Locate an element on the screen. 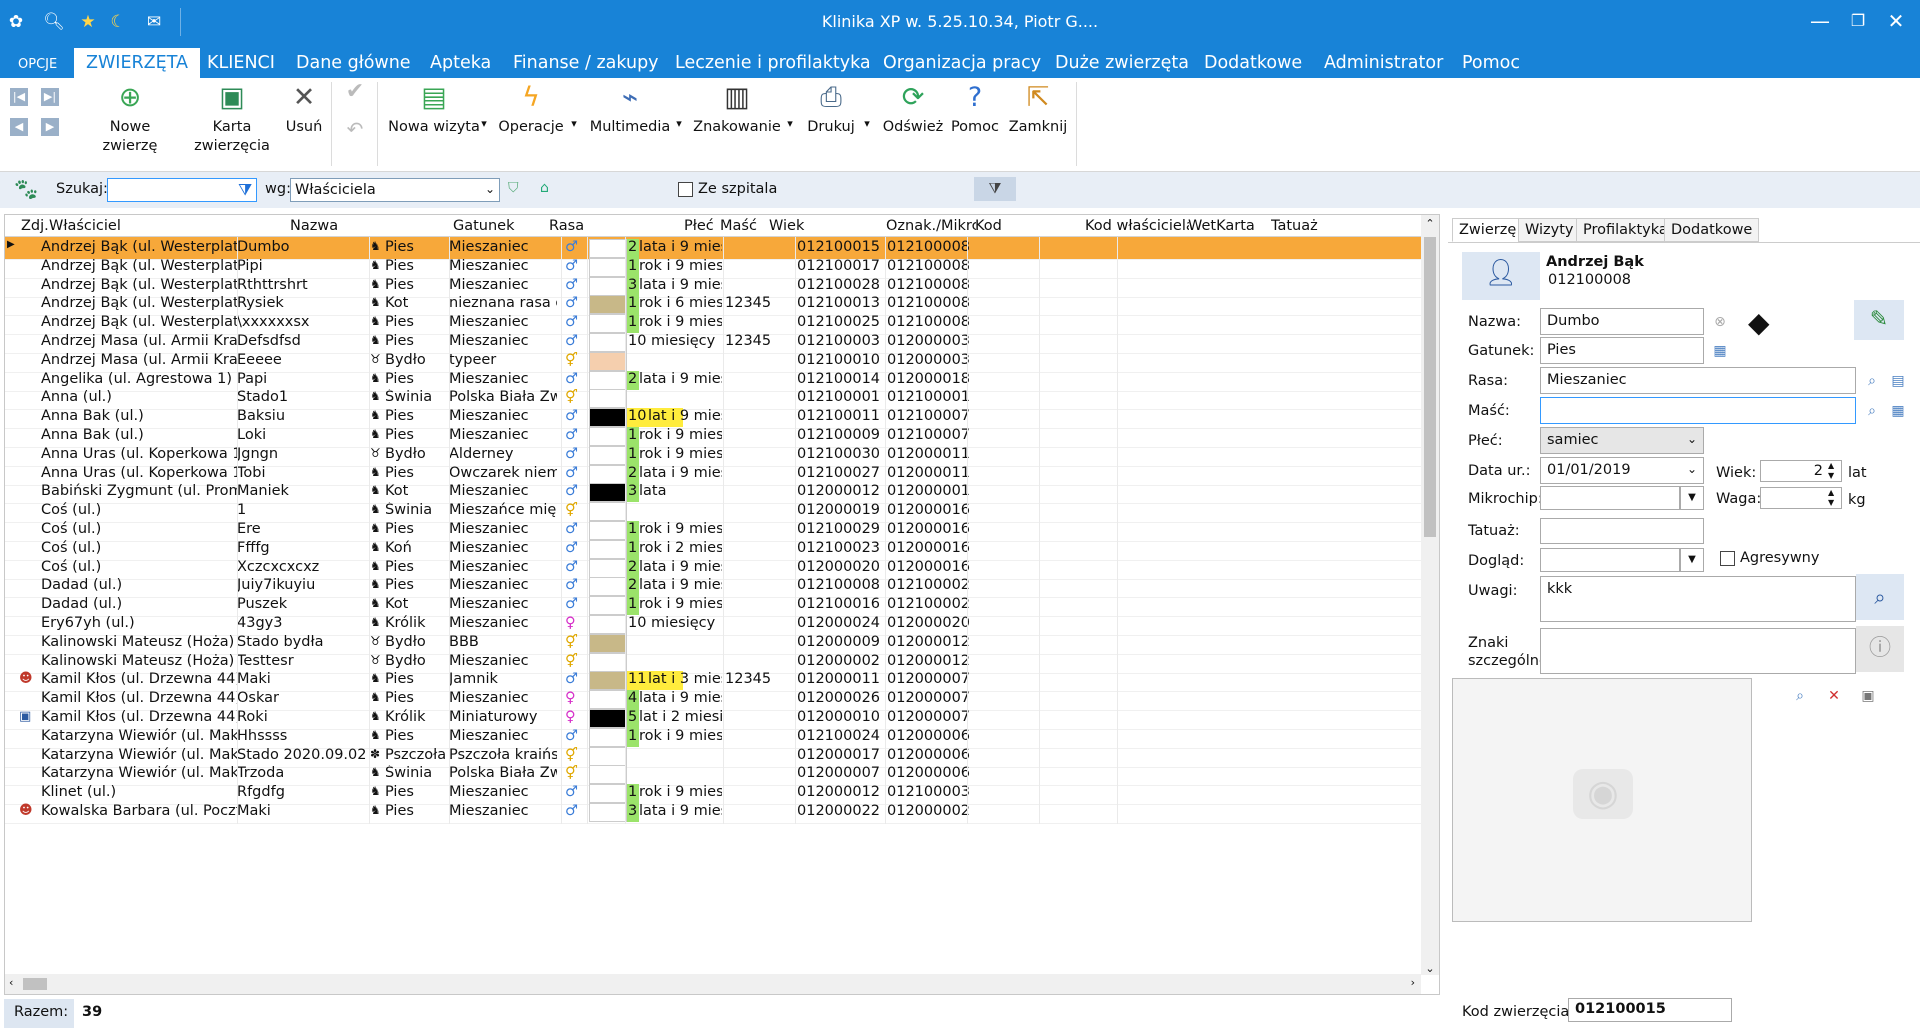 The width and height of the screenshot is (1920, 1030). restore-button: ❐ is located at coordinates (1858, 21).